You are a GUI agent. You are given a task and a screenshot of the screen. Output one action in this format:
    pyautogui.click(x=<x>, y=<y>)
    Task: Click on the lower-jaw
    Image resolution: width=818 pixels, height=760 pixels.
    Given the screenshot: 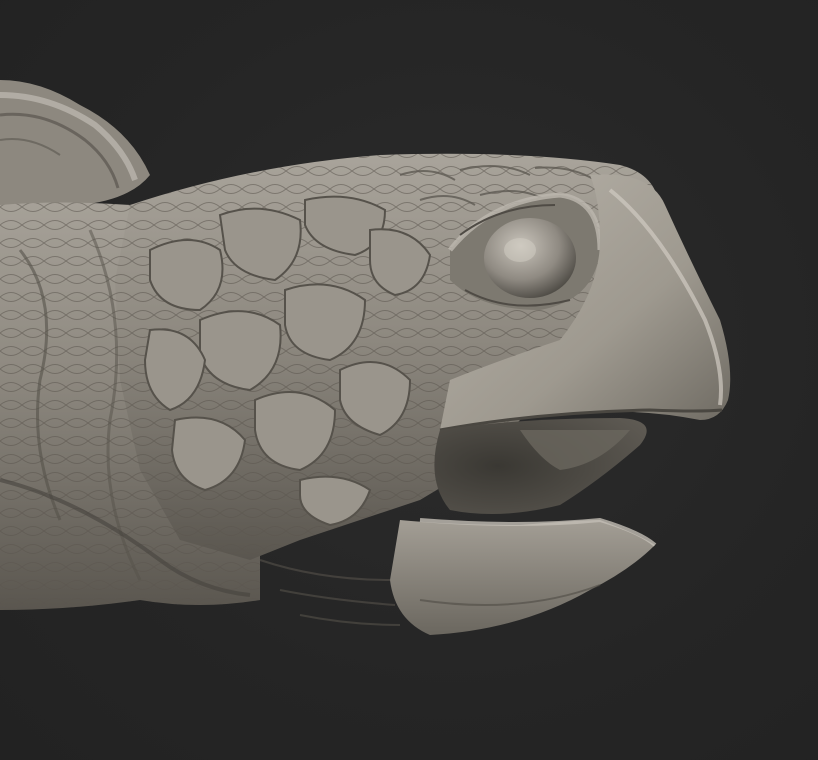 What is the action you would take?
    pyautogui.click(x=523, y=576)
    